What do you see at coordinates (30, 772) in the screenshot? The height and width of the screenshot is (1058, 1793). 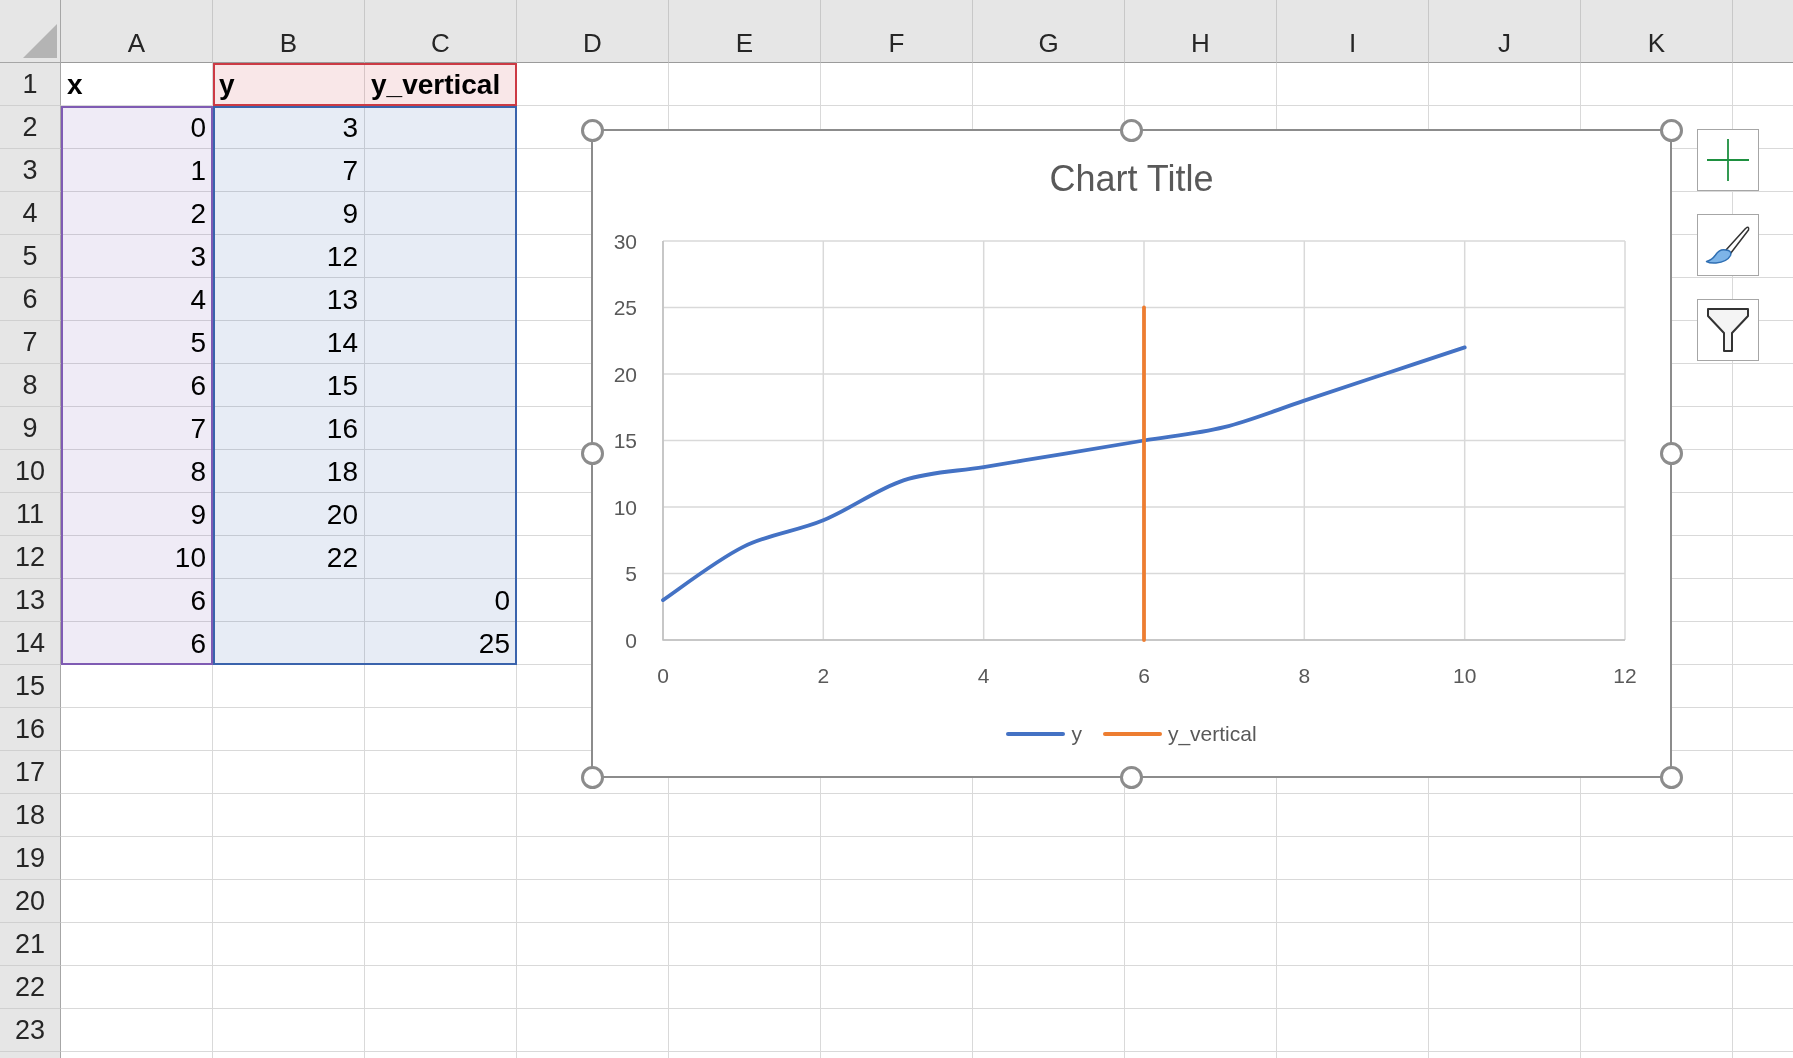 I see `row-header: 17` at bounding box center [30, 772].